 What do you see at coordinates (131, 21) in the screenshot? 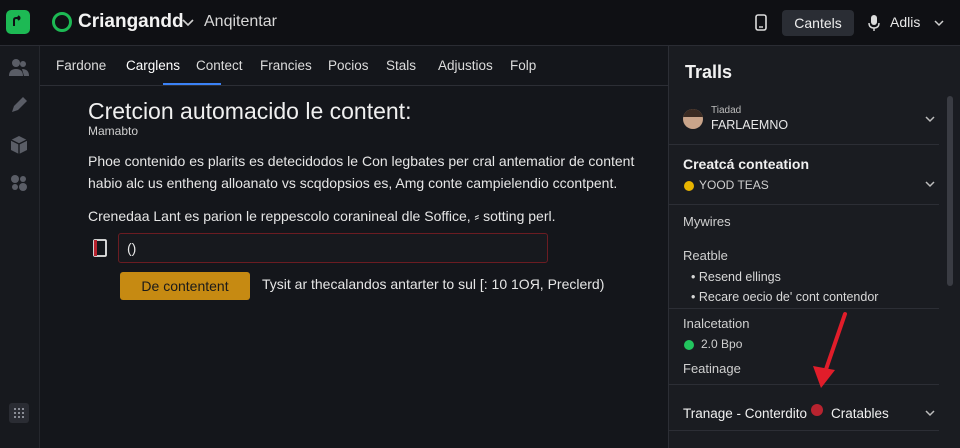
I see `brand-name: Criangandd` at bounding box center [131, 21].